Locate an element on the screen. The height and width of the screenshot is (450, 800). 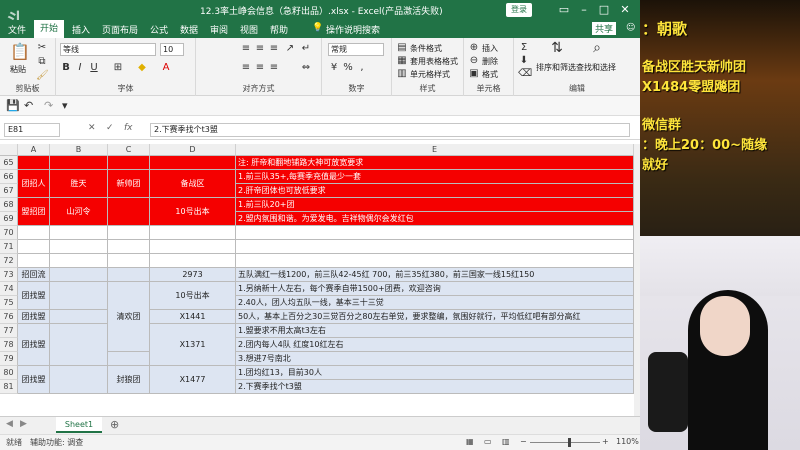
cell-e67: 2.肝帝团体也可放低要求 is located at coordinates (435, 191).